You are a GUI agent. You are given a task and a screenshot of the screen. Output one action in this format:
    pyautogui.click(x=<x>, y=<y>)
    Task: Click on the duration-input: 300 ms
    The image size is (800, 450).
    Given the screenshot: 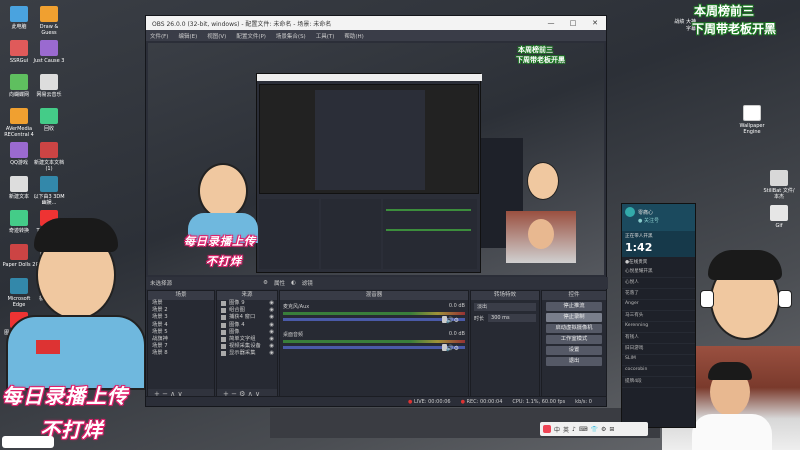 What is the action you would take?
    pyautogui.click(x=512, y=318)
    